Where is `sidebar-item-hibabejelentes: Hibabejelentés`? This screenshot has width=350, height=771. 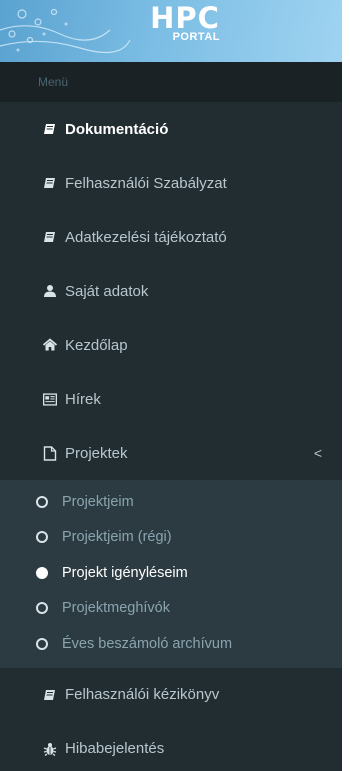 sidebar-item-hibabejelentes: Hibabejelentés is located at coordinates (171, 746).